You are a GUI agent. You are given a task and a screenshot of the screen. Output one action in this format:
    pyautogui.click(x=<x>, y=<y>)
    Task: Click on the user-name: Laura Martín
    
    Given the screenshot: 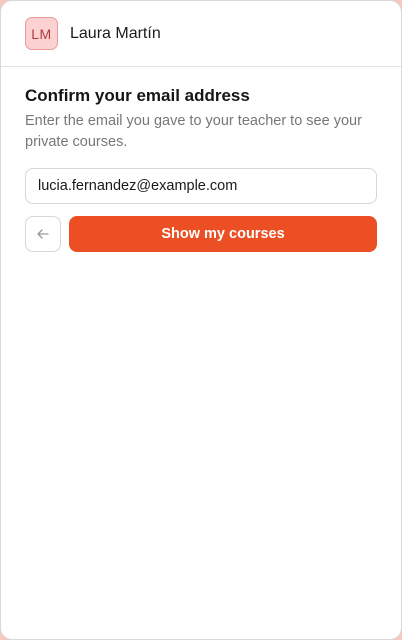 What is the action you would take?
    pyautogui.click(x=115, y=33)
    